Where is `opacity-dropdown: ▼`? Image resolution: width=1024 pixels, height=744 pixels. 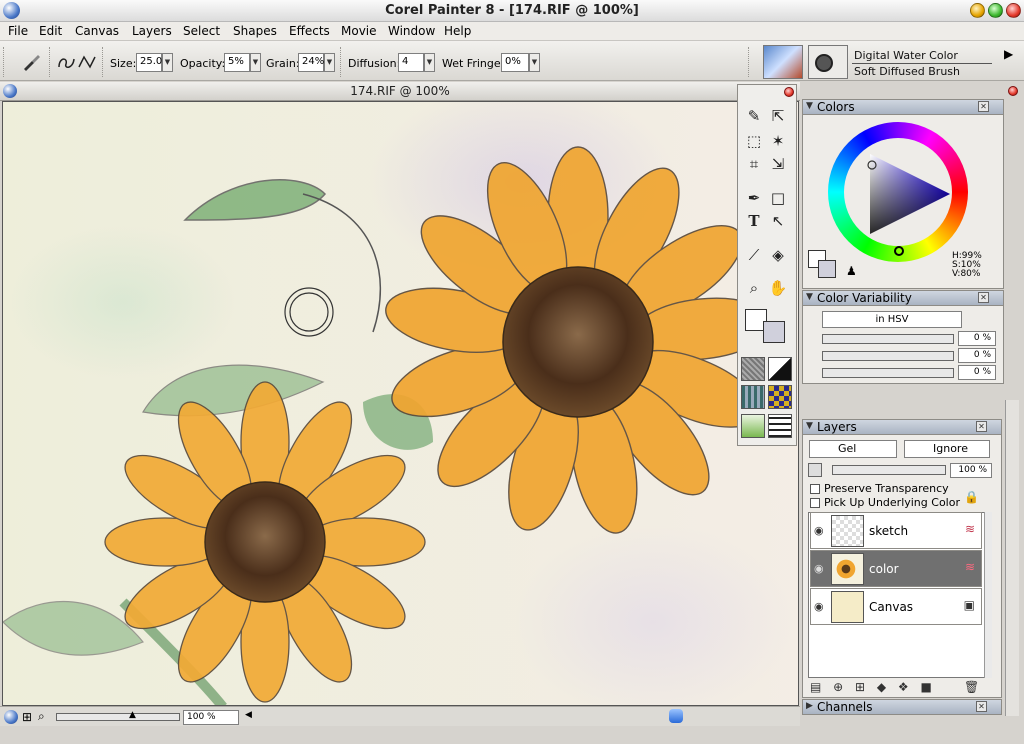 opacity-dropdown: ▼ is located at coordinates (255, 62).